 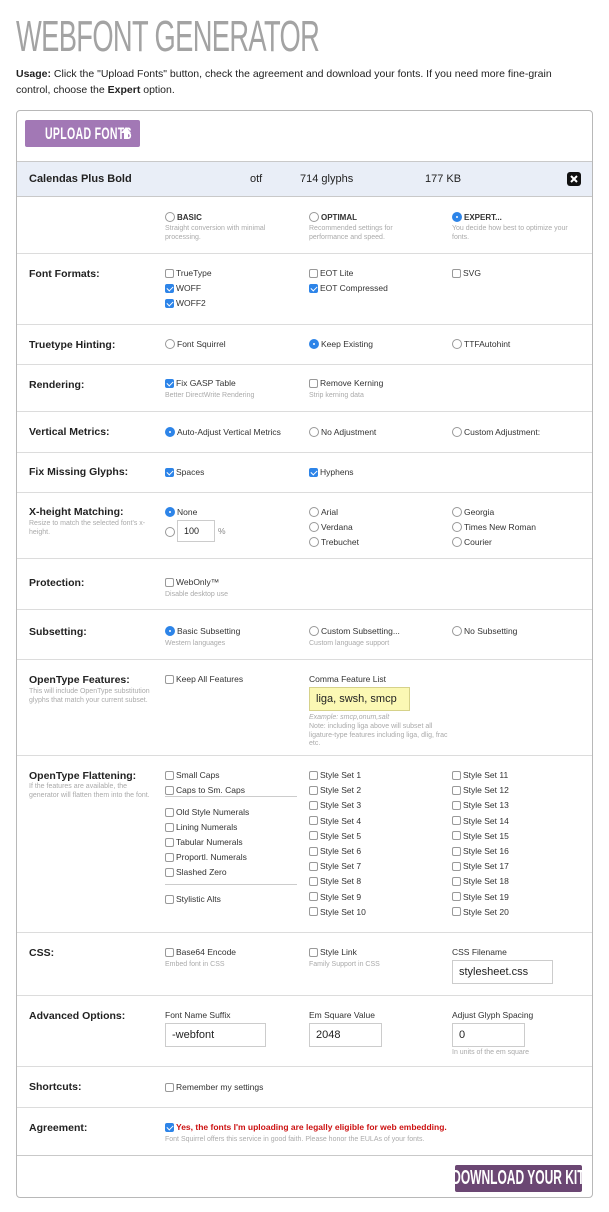 I want to click on download-kit-button: DOWNLOAD YOUR KIT, so click(x=518, y=1178).